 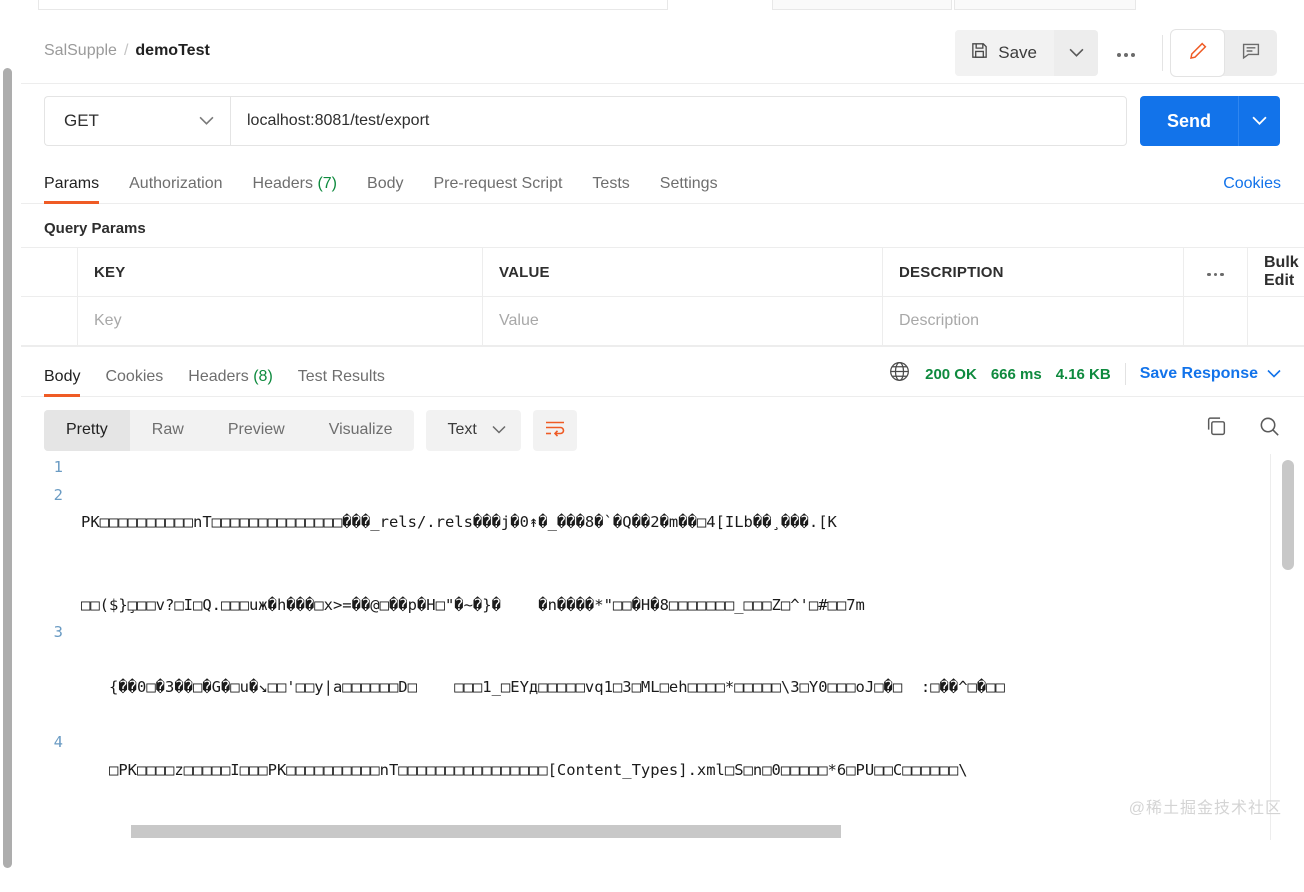 I want to click on response-tab-headers: Headers (8), so click(x=230, y=382).